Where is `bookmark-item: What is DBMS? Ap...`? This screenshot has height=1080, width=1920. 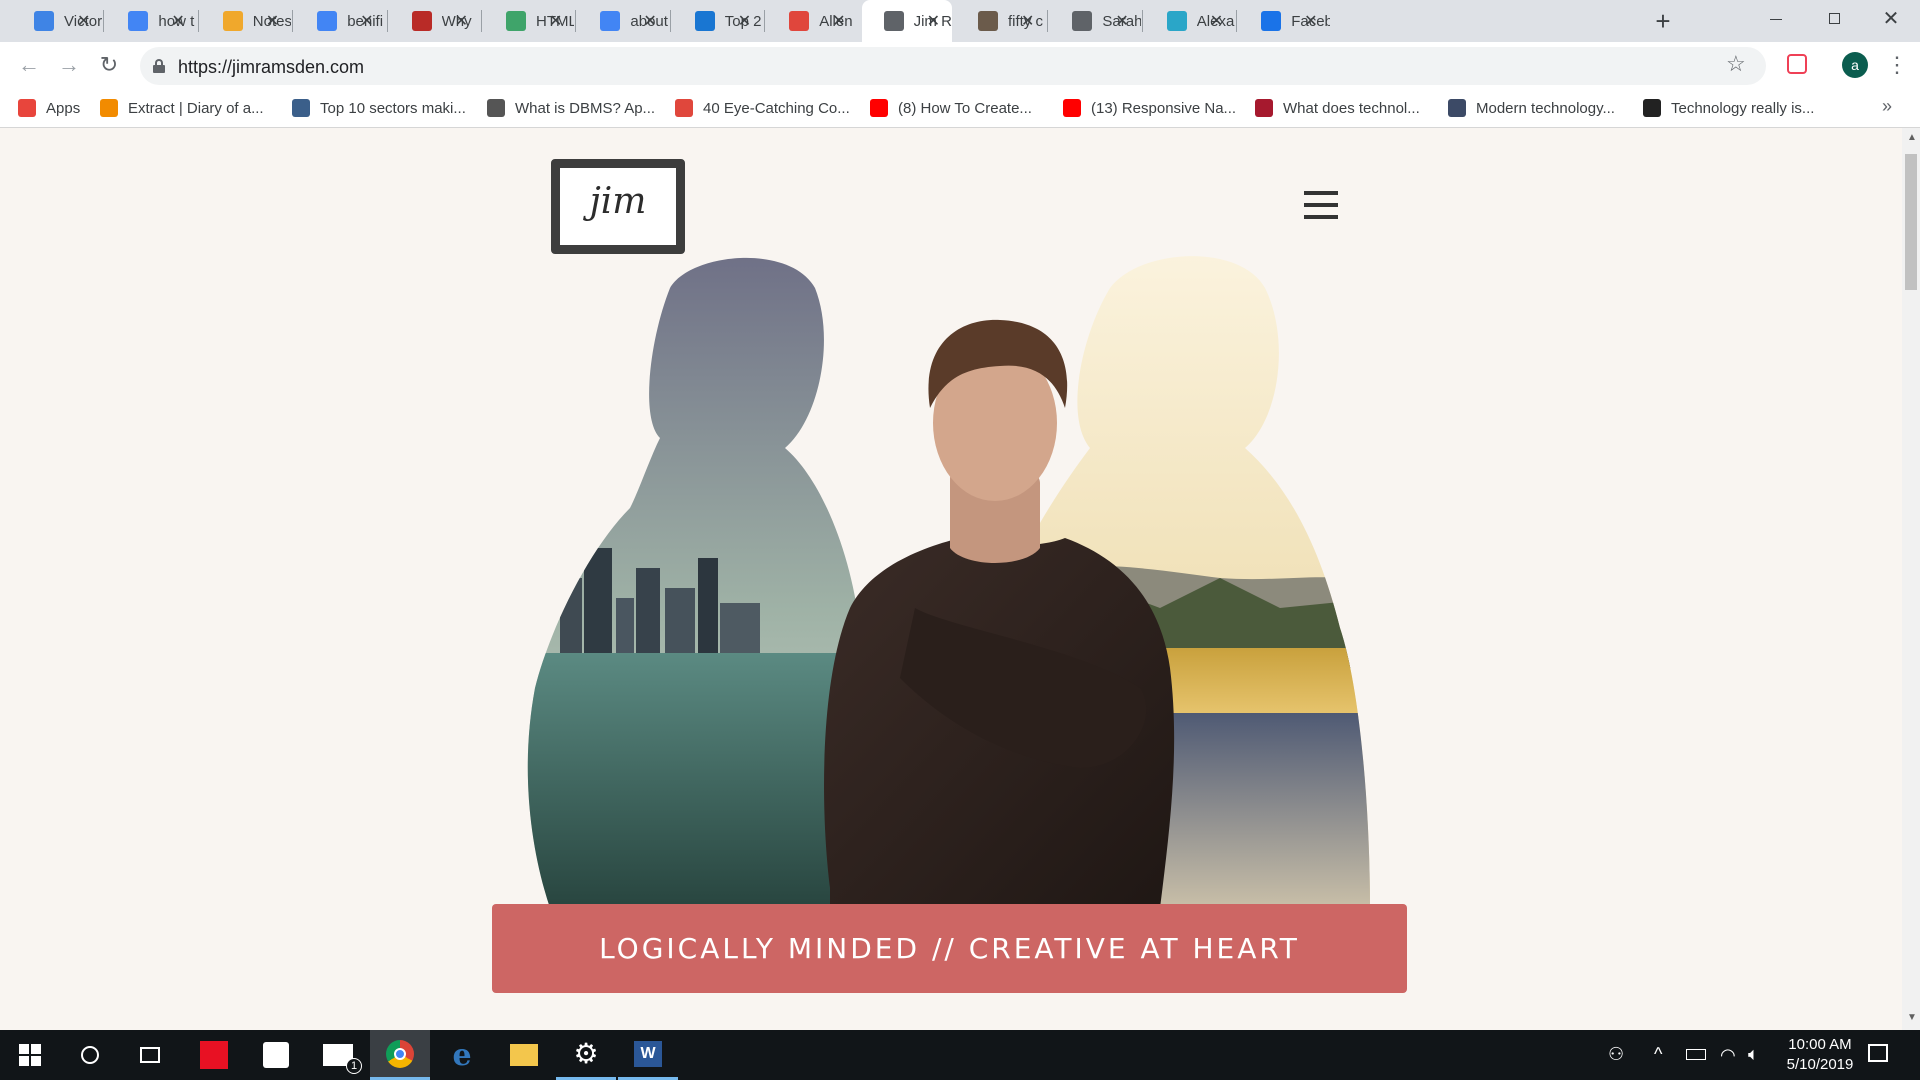
bookmark-item: What is DBMS? Ap... is located at coordinates (571, 108).